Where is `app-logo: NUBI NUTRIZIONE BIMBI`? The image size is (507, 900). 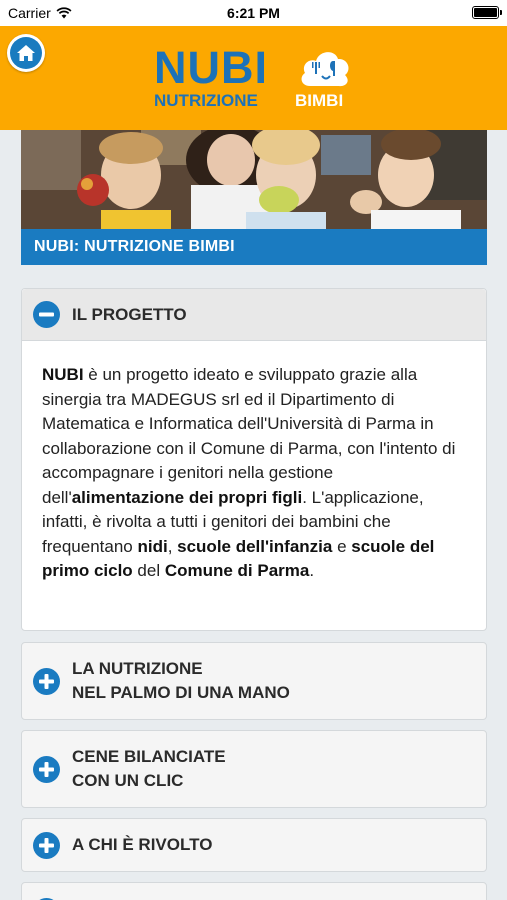 app-logo: NUBI NUTRIZIONE BIMBI is located at coordinates (257, 79).